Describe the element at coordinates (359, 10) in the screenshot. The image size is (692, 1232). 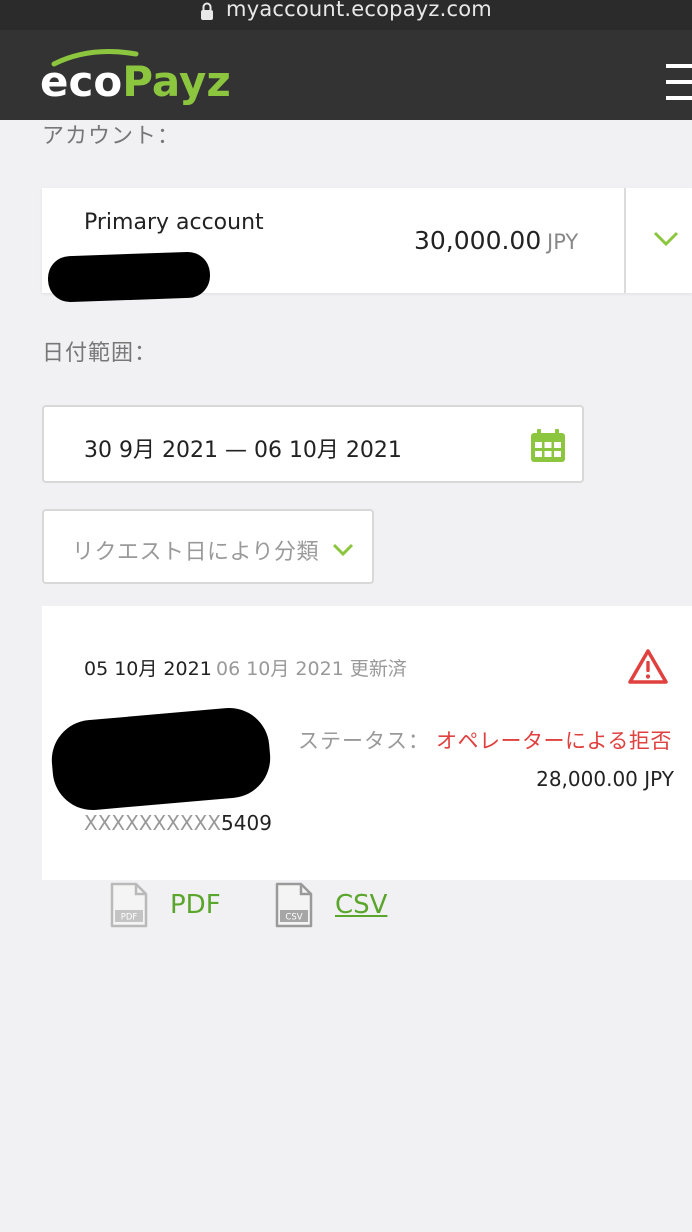
I see `url-text: myaccount.ecopayz.com` at that location.